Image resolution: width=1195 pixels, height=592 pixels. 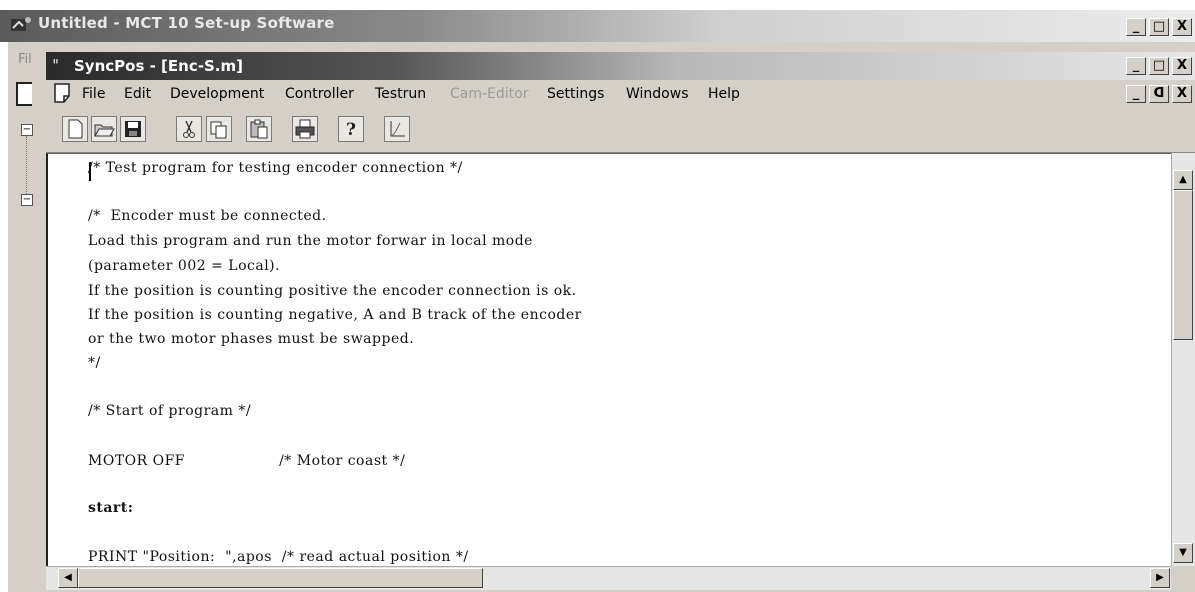 What do you see at coordinates (1136, 27) in the screenshot?
I see `outer-minimize-button: _` at bounding box center [1136, 27].